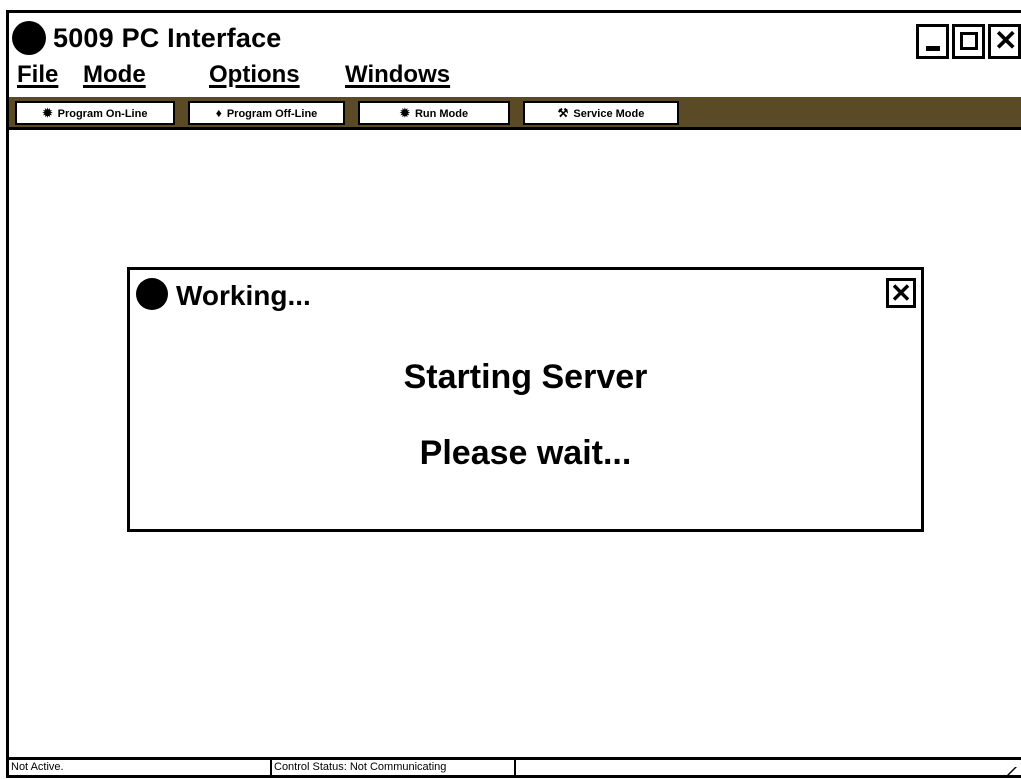  I want to click on maximize-icon, so click(969, 41).